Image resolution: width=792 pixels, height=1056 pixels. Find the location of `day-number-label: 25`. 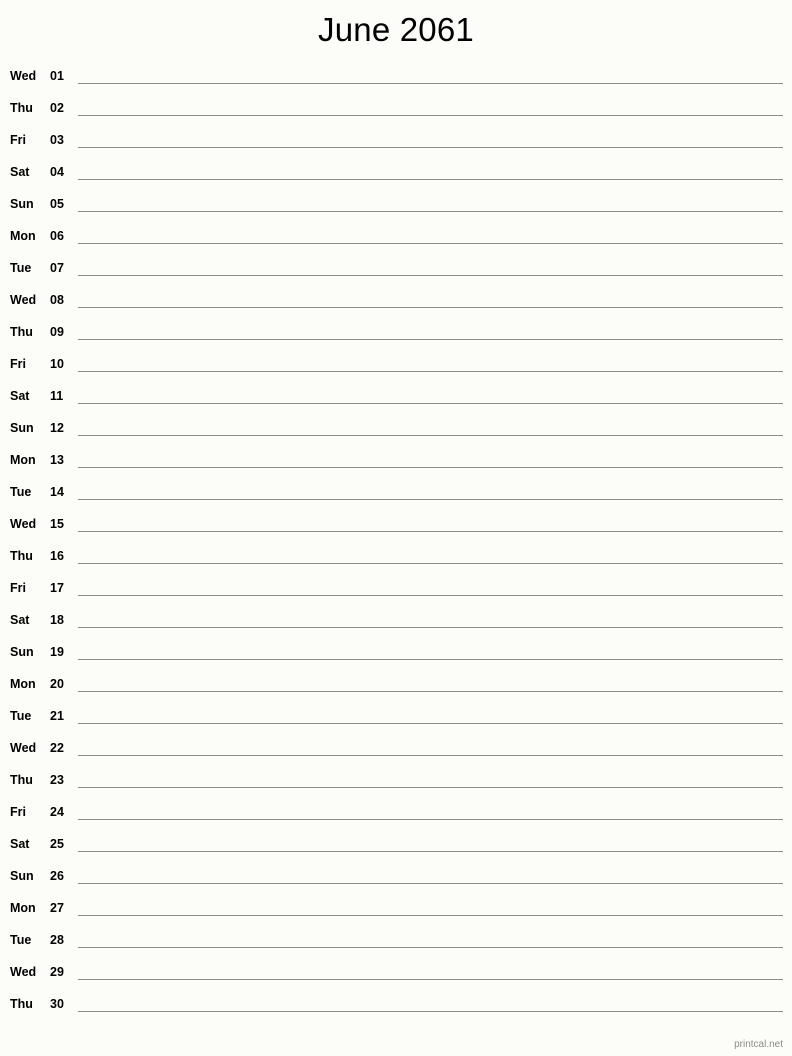

day-number-label: 25 is located at coordinates (57, 844).